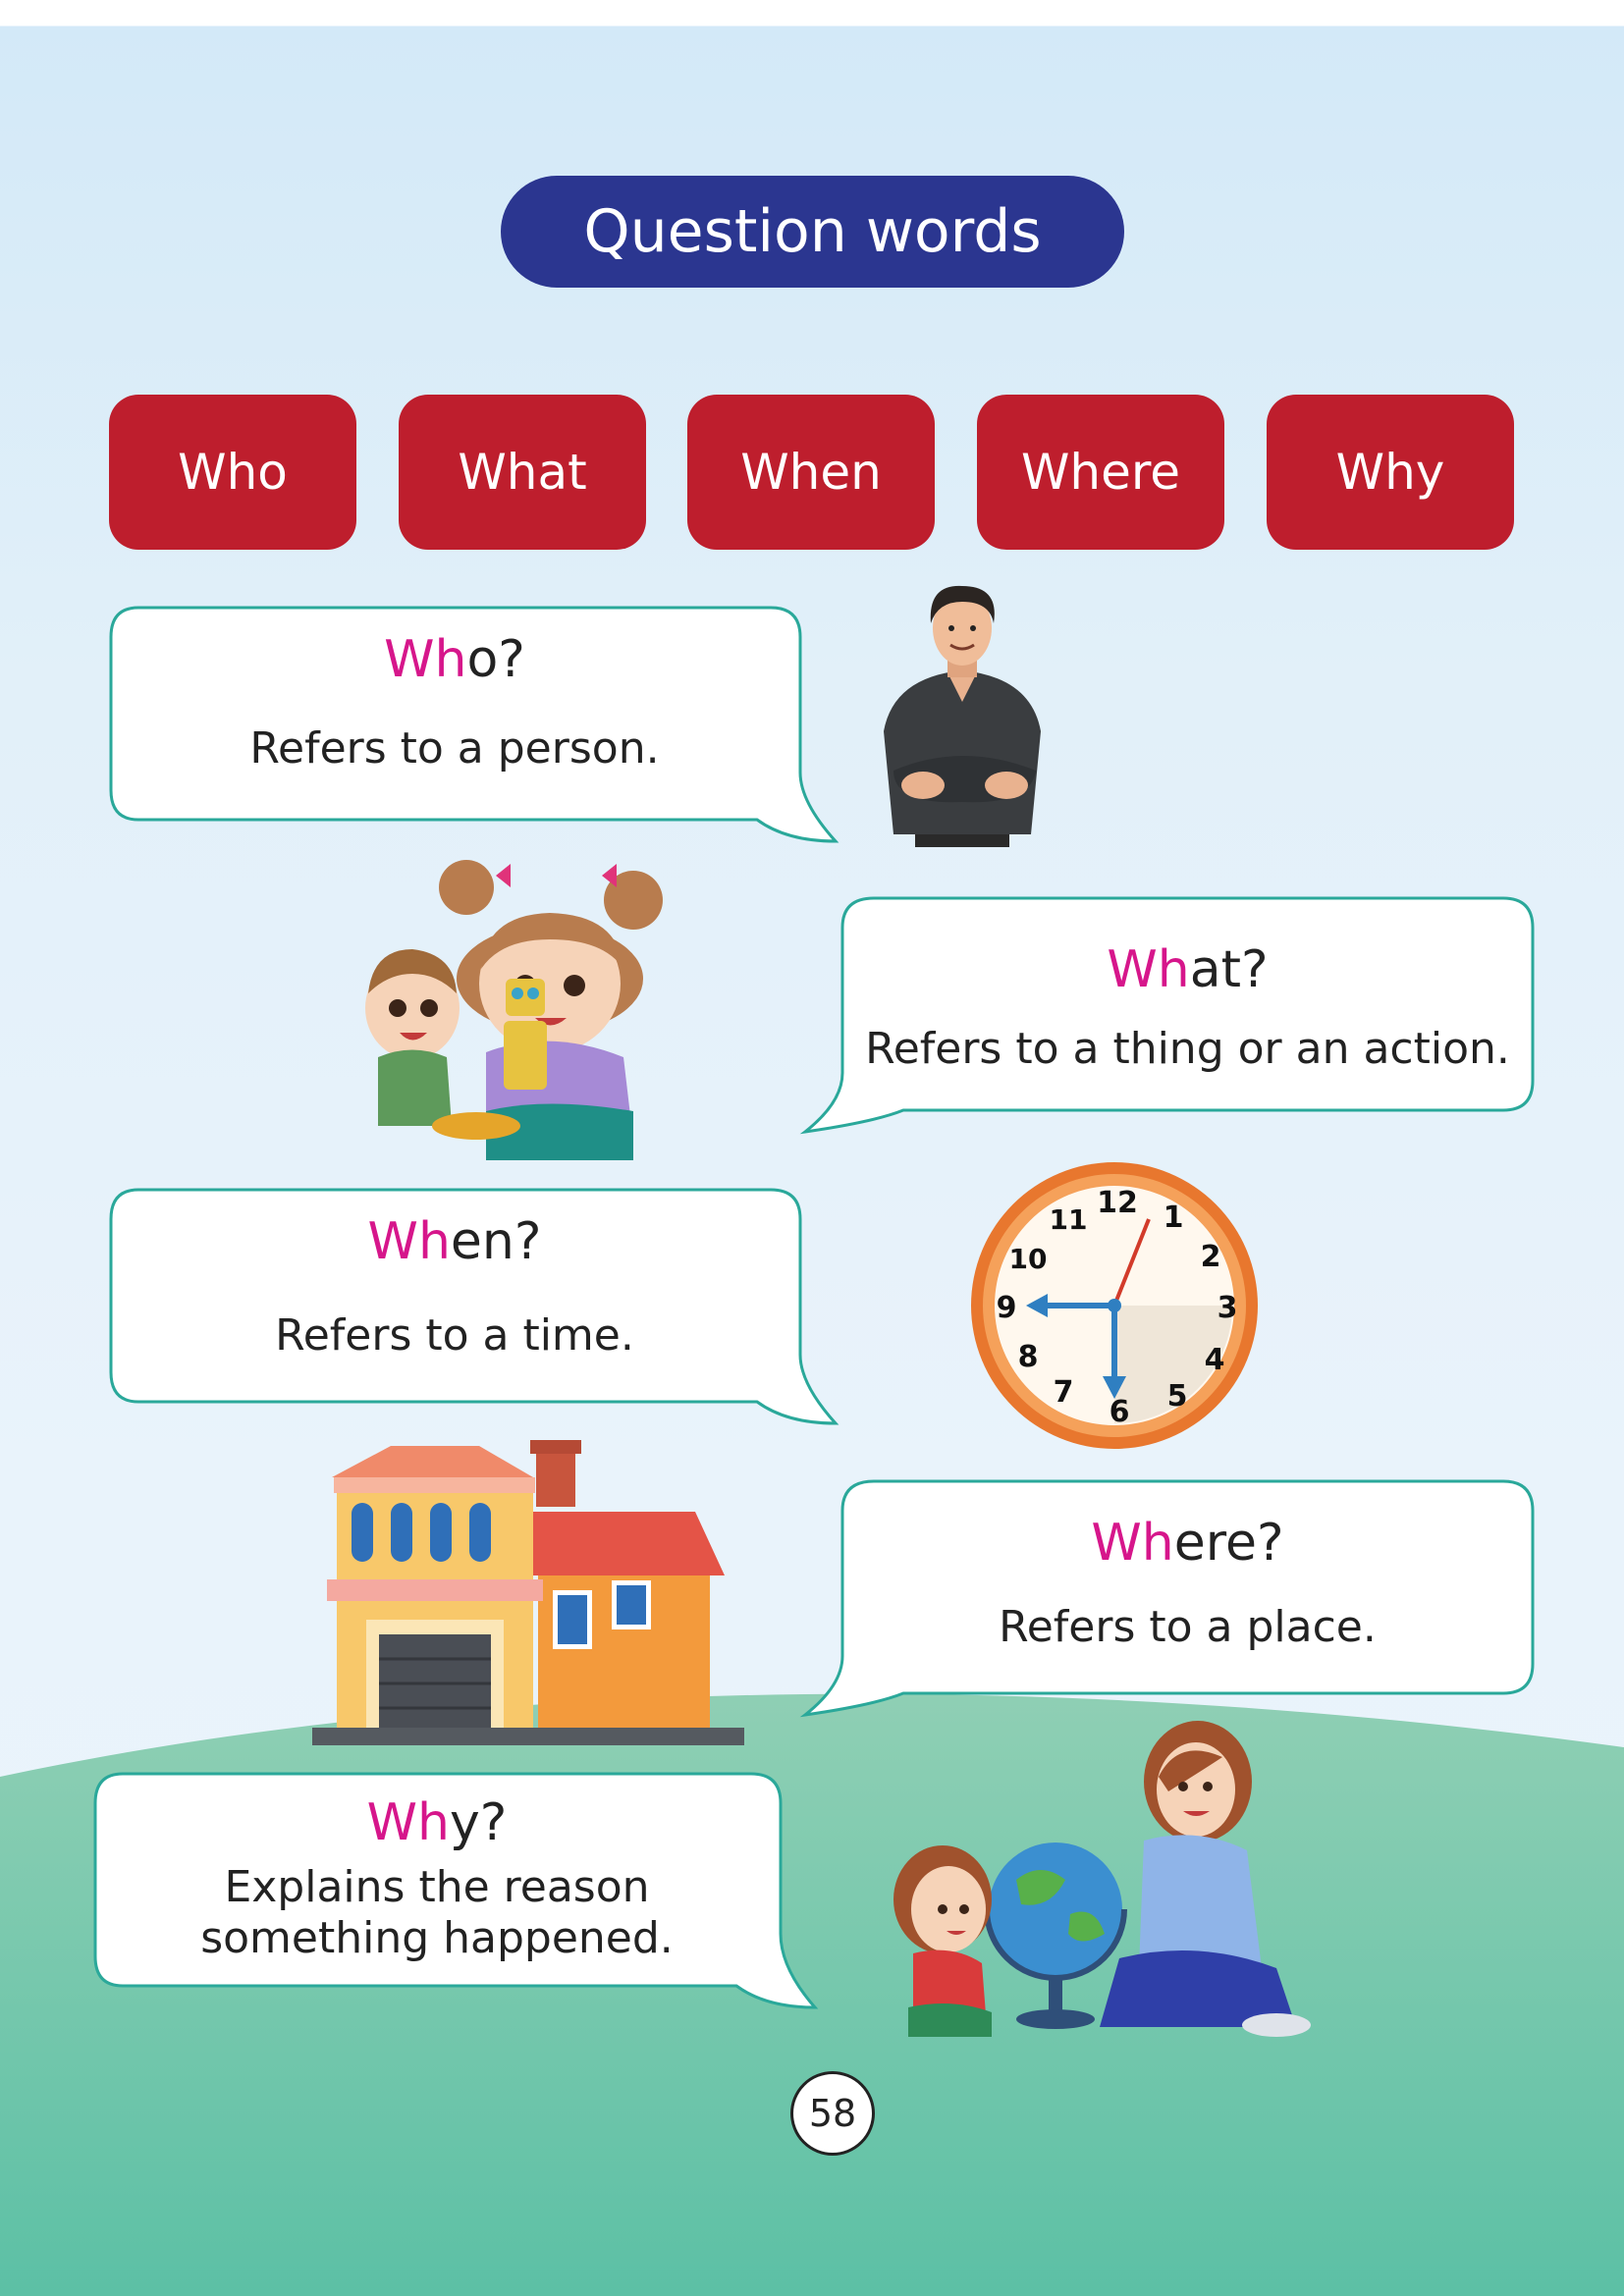 This screenshot has width=1624, height=2296. I want to click on card-where: Where? Refers to a place., so click(1167, 1600).